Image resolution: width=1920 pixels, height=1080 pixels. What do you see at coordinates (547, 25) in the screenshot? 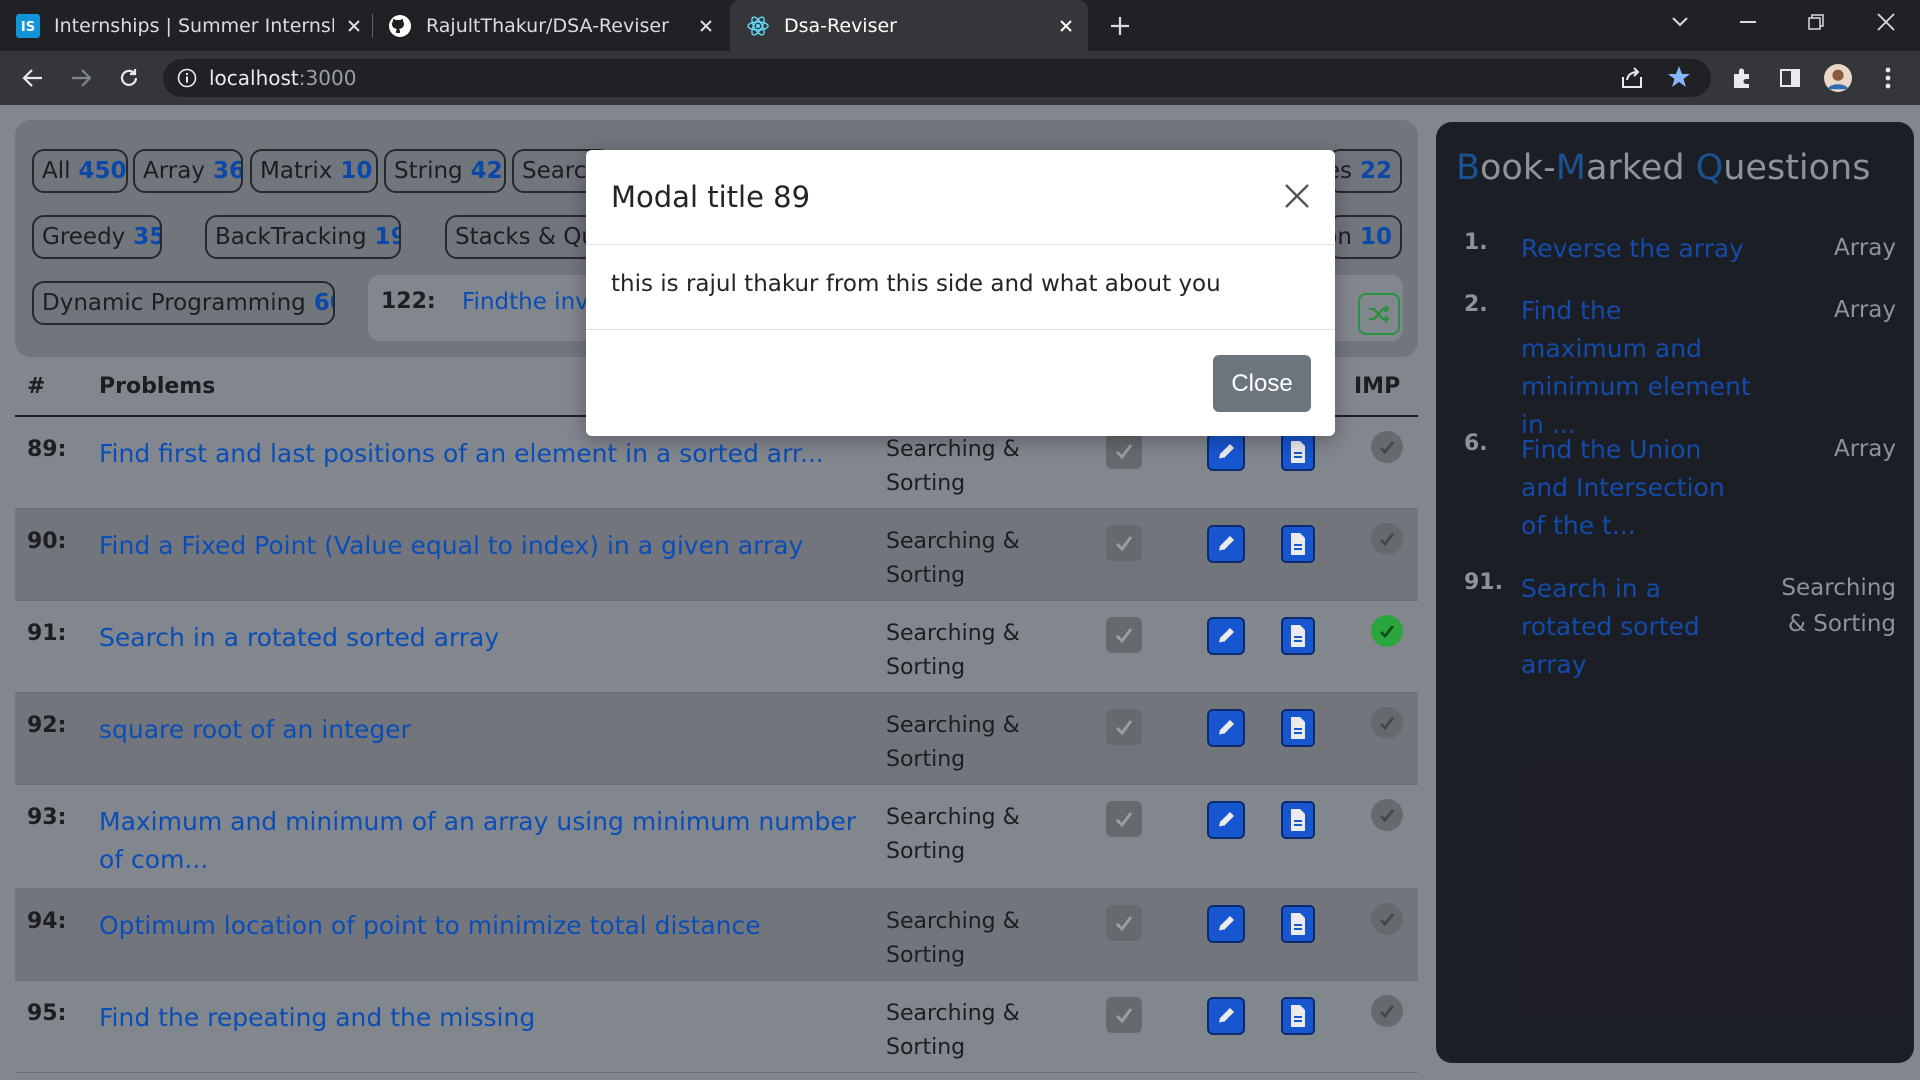
I see `tab-title: RajultThakur/DSA-Reviser` at bounding box center [547, 25].